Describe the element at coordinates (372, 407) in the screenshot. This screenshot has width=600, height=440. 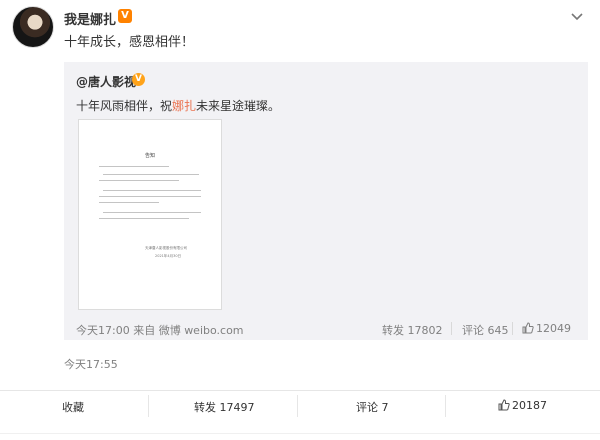
I see `comment-button: 评论 7` at that location.